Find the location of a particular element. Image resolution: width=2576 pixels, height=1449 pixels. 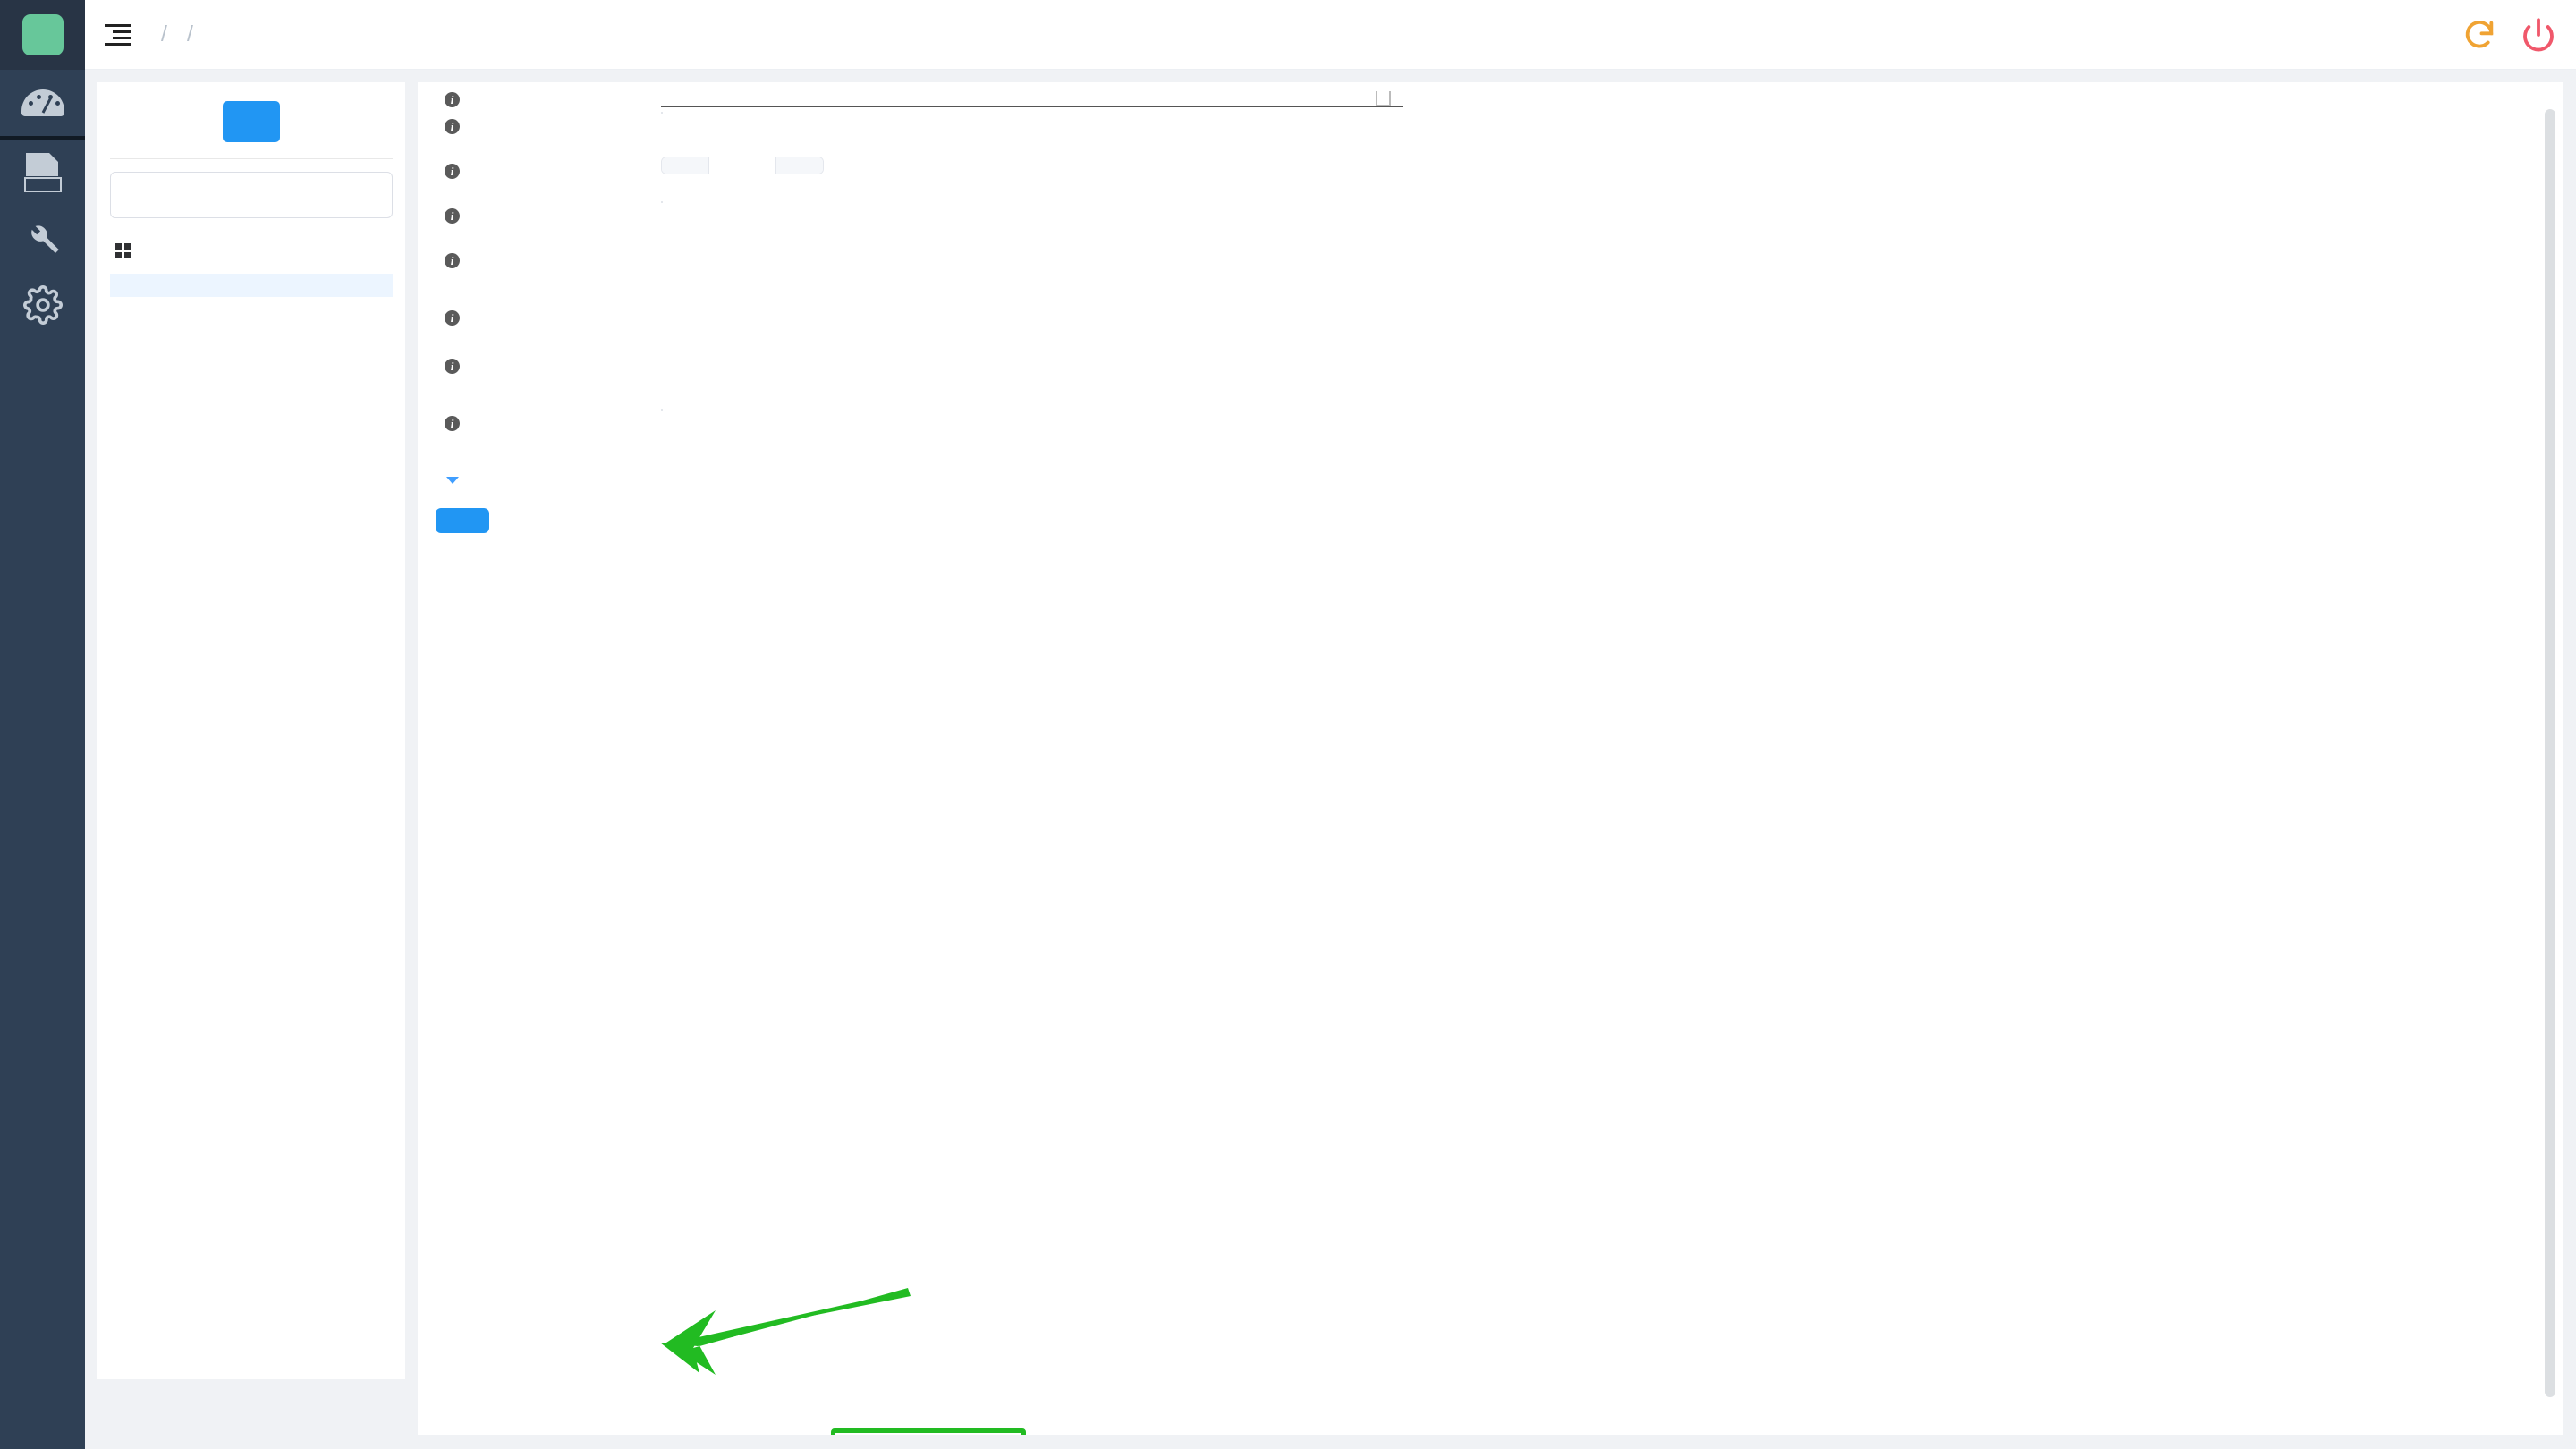

hamburger-menu-icon is located at coordinates (118, 34).